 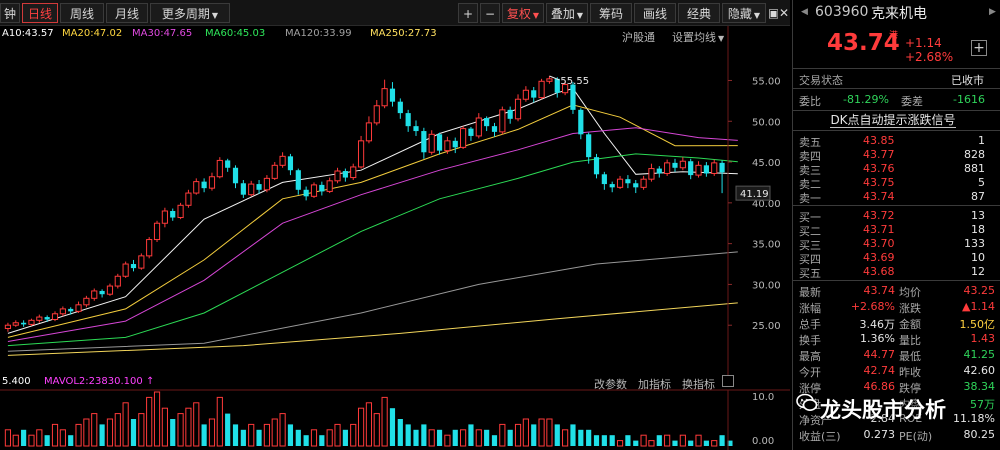 I want to click on chips-button: 筹码, so click(x=611, y=13).